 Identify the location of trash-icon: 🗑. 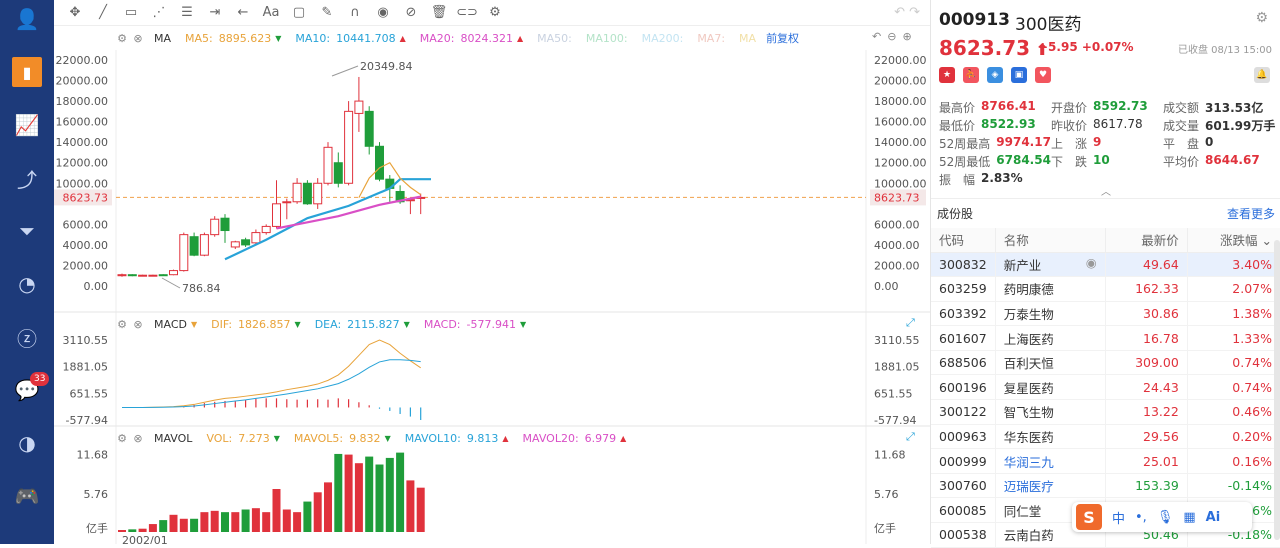
(439, 13).